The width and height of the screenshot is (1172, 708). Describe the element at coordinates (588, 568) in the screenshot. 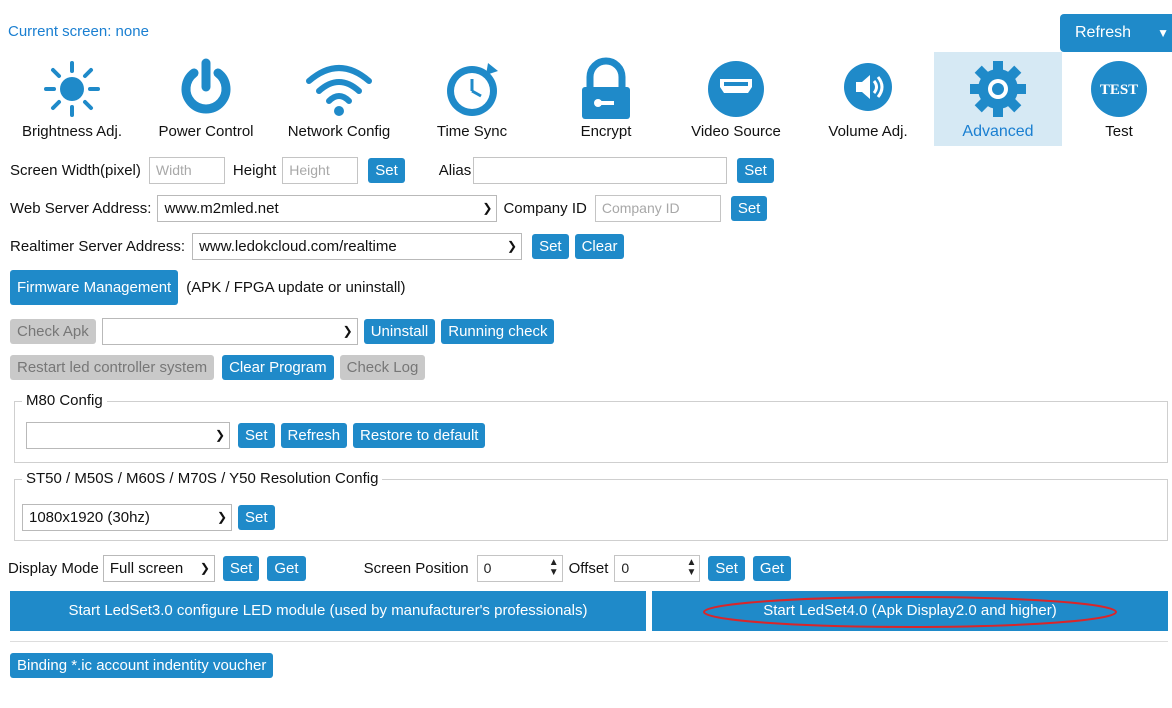

I see `offset-label: Offset` at that location.